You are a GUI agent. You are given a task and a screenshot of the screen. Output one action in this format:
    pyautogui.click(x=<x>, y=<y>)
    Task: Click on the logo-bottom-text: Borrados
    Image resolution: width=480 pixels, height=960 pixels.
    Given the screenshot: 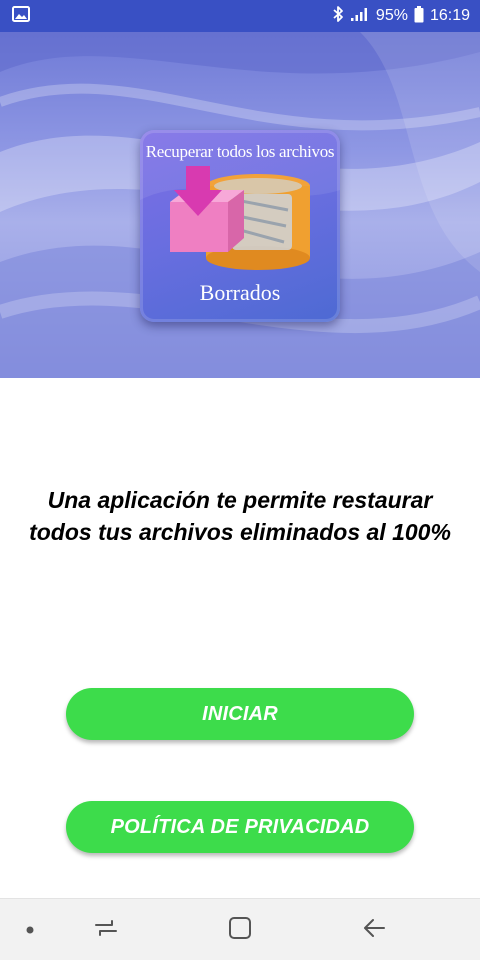 What is the action you would take?
    pyautogui.click(x=240, y=292)
    